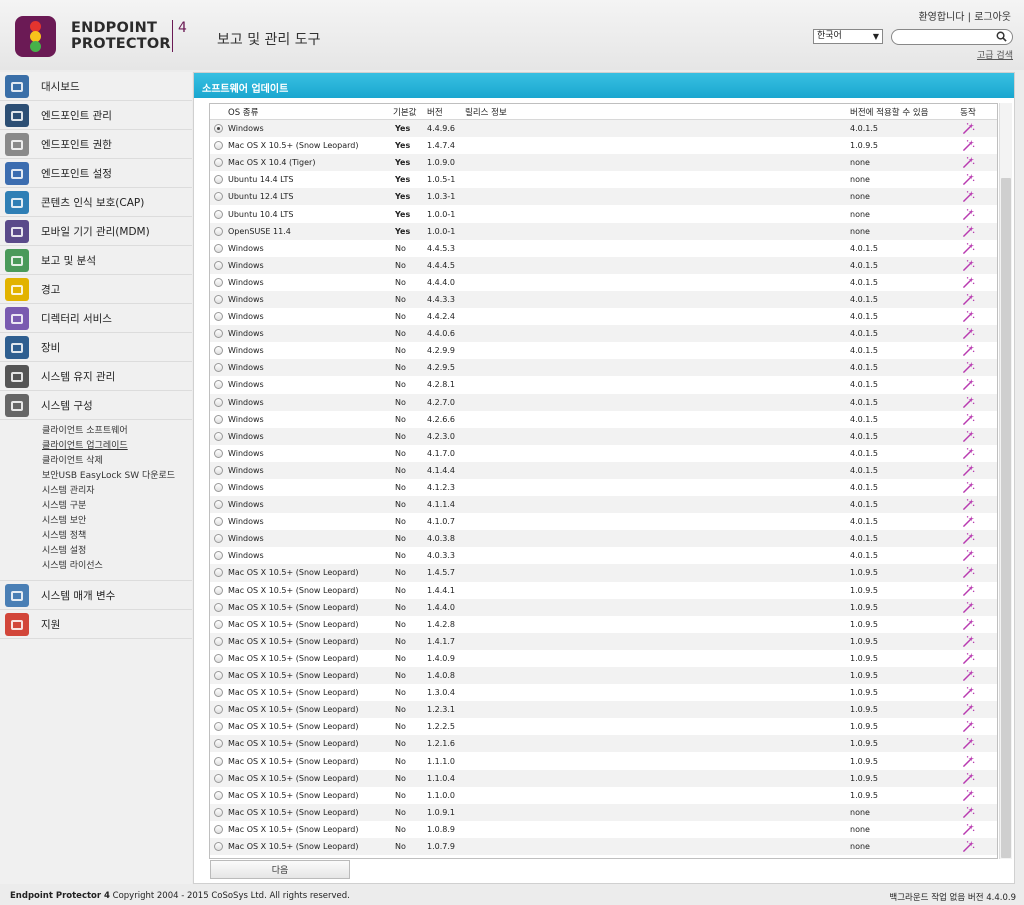 This screenshot has height=905, width=1024. I want to click on sidebar-item-wrench: 시스템 유지 관리, so click(96, 376).